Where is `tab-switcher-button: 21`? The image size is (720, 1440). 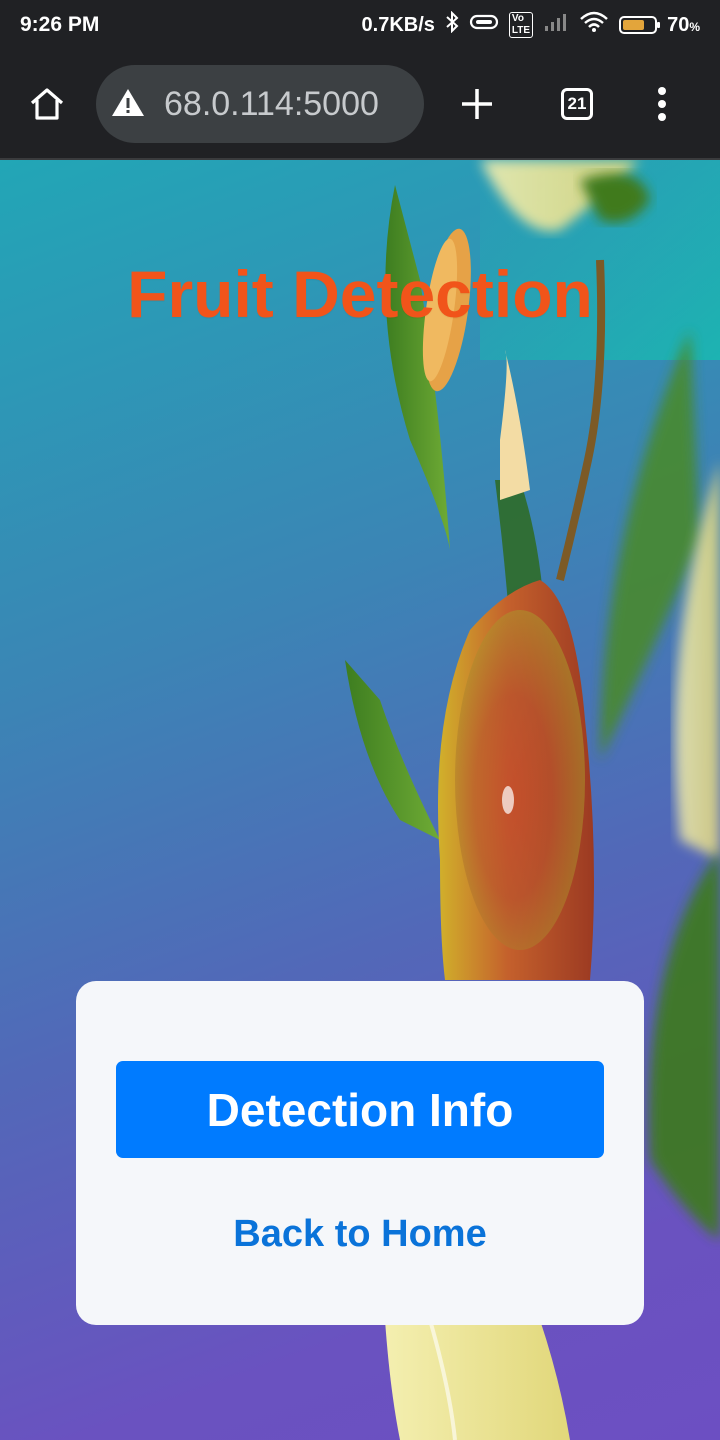
tab-switcher-button: 21 is located at coordinates (577, 104).